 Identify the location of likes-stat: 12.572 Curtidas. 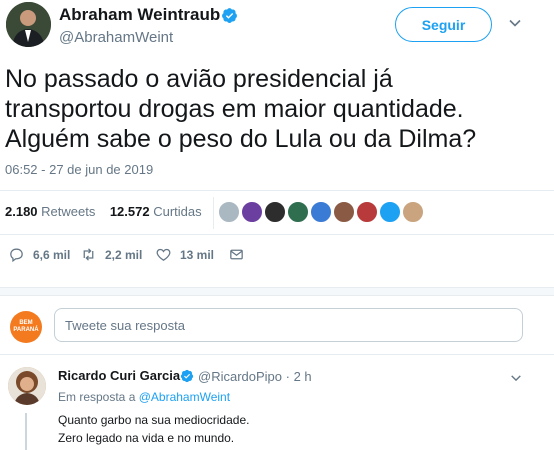
(156, 211).